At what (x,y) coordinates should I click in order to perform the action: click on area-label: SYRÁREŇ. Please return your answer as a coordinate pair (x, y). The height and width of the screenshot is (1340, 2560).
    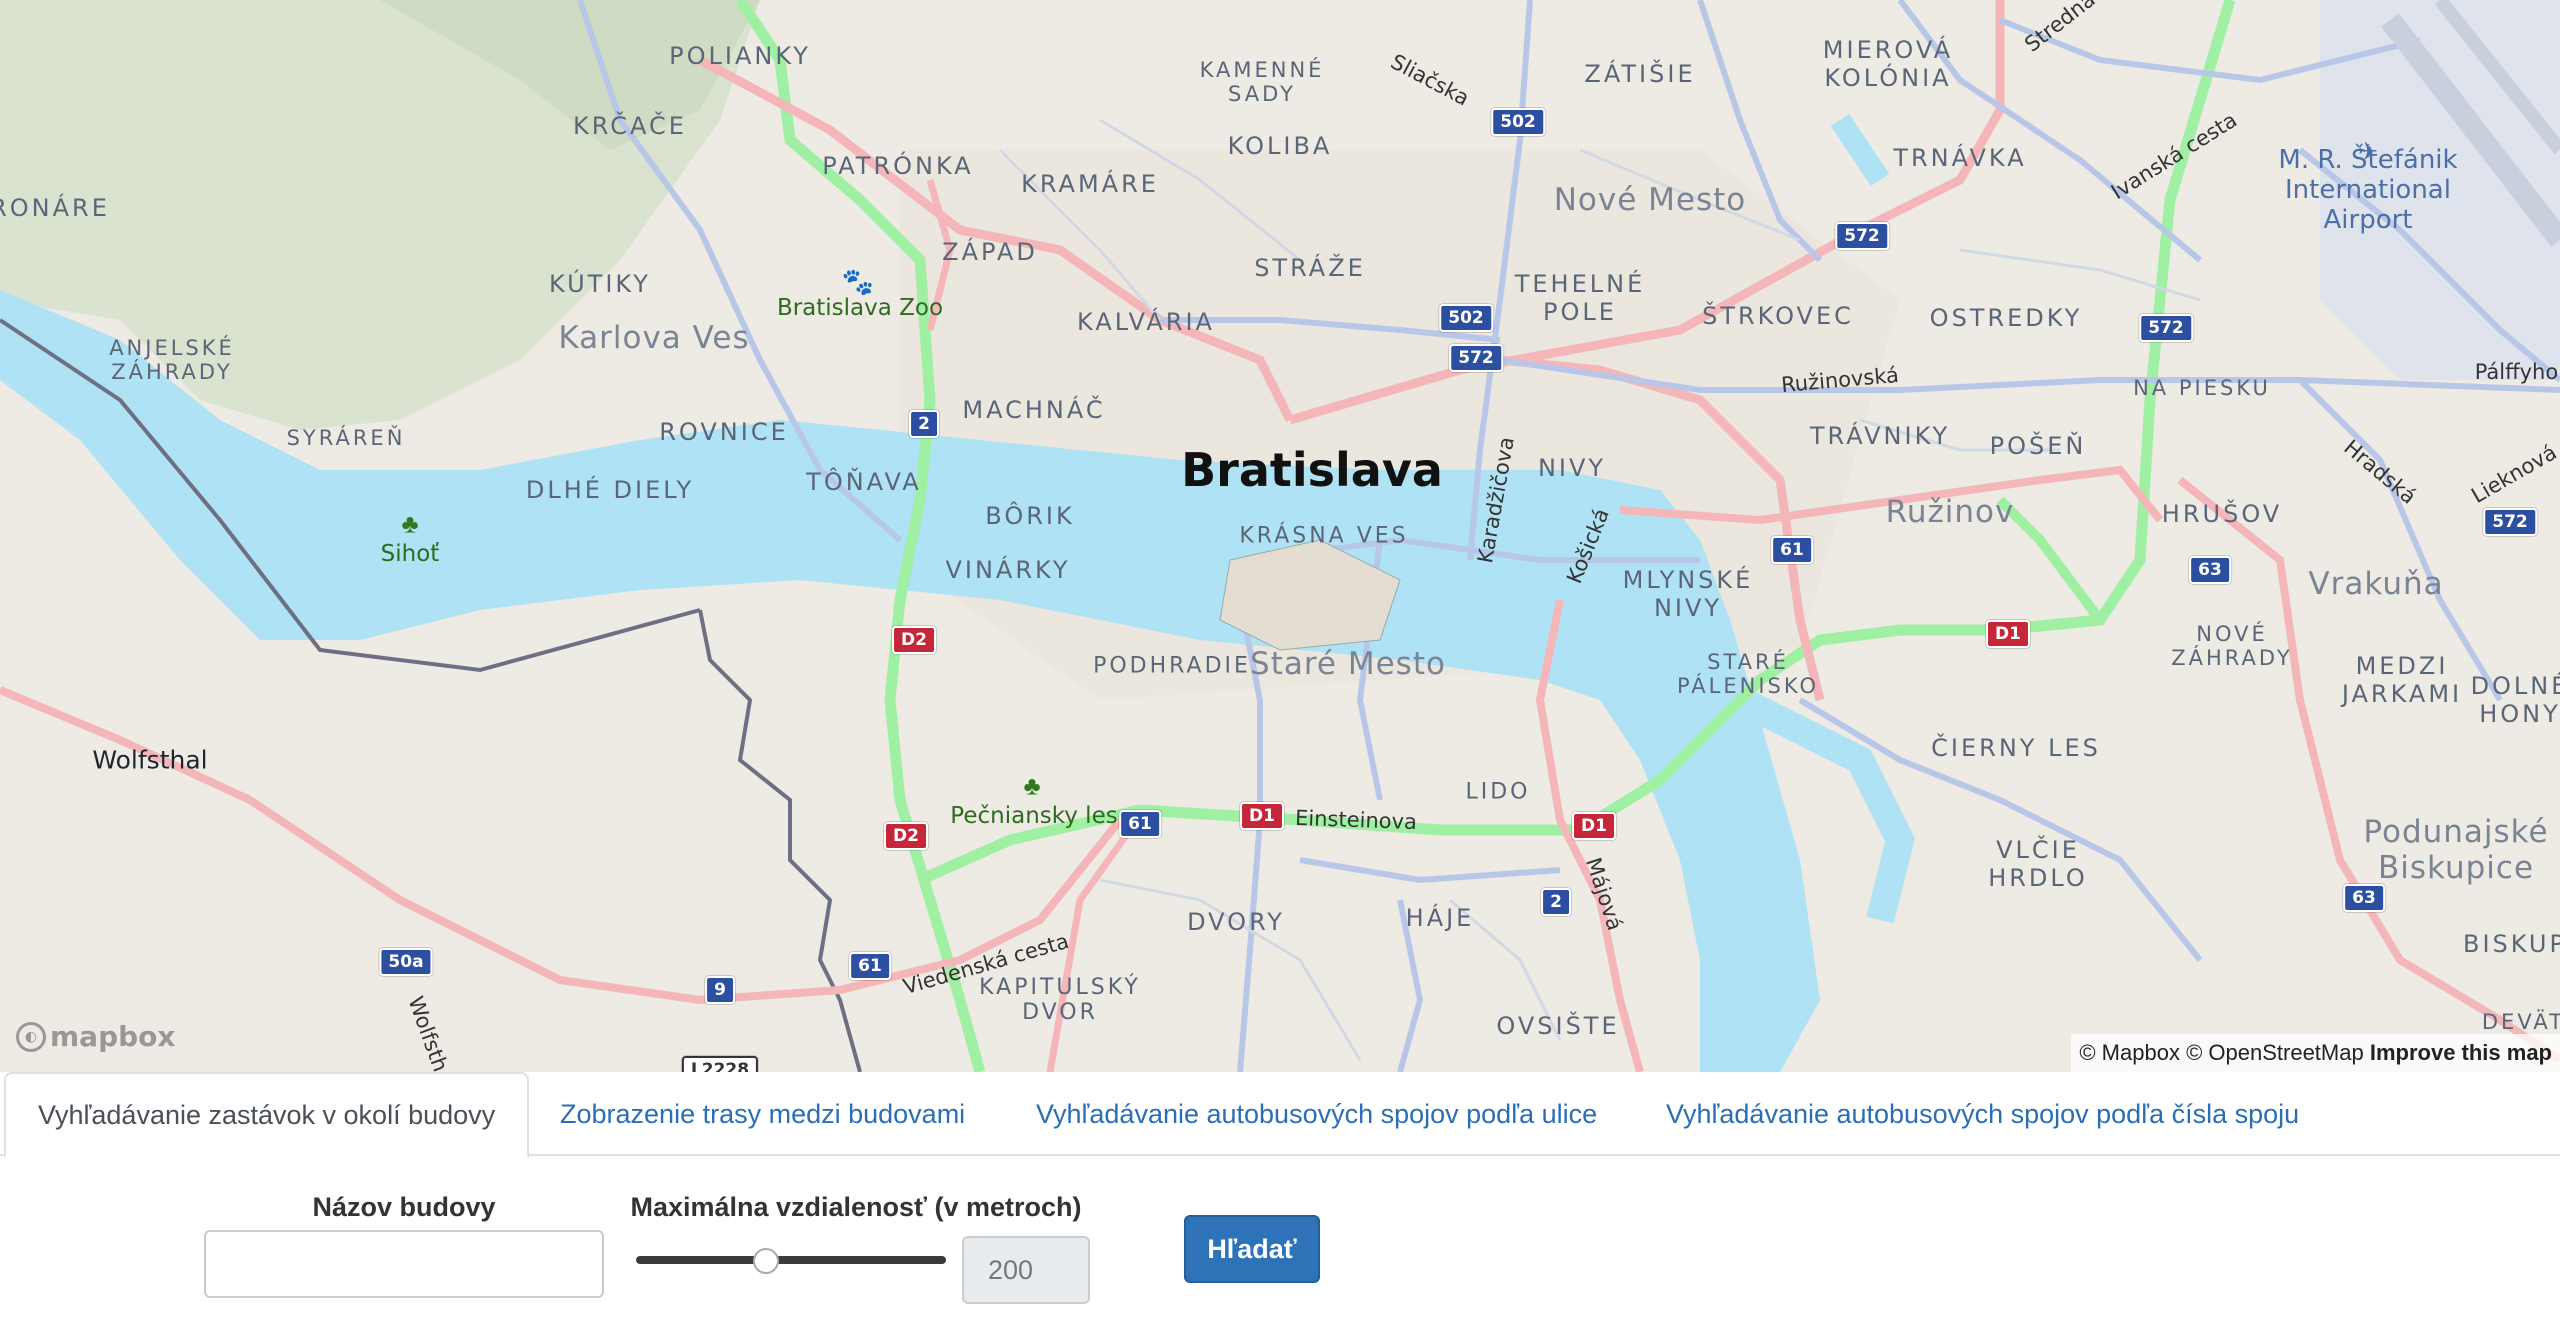
    Looking at the image, I should click on (346, 438).